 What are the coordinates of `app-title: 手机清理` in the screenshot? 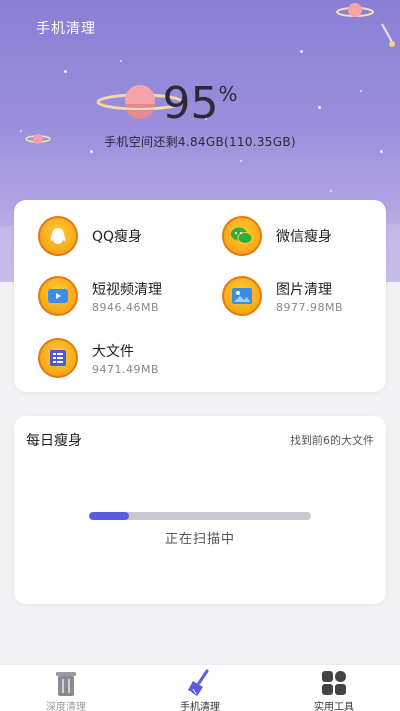 It's located at (66, 29).